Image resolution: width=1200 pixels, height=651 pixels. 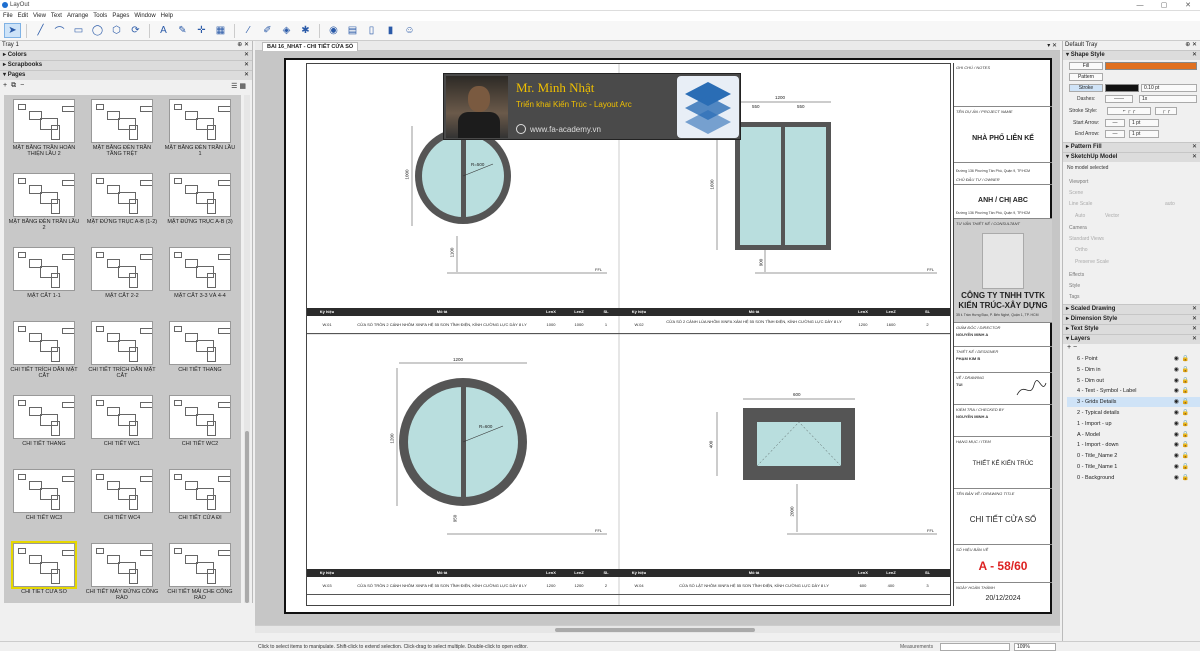 What do you see at coordinates (122, 281) in the screenshot?
I see `page-thumbnail: MẶT CẮT 2-2` at bounding box center [122, 281].